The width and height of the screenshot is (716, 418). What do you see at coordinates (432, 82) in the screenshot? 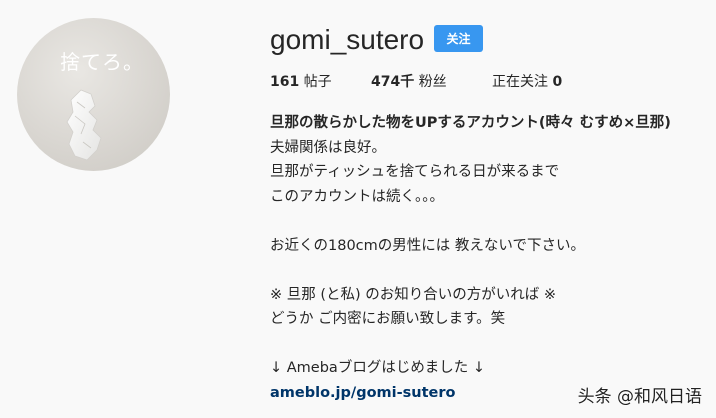
I see `followers-label: 粉丝` at bounding box center [432, 82].